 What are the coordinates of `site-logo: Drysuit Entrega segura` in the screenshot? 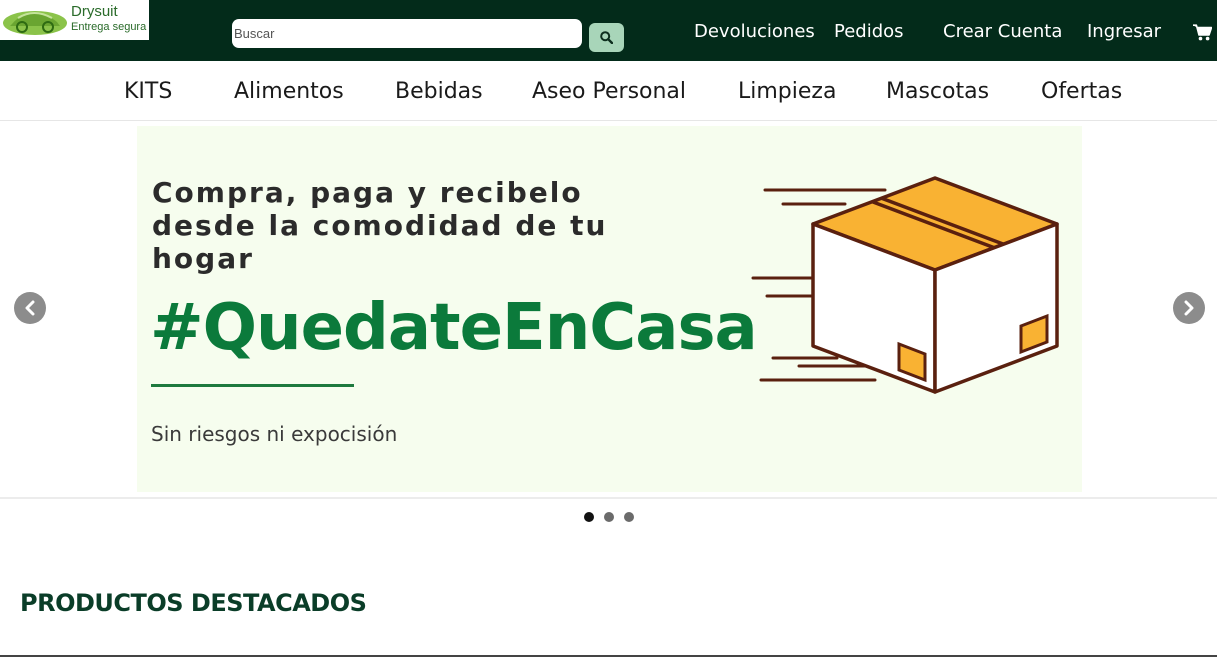 It's located at (74, 20).